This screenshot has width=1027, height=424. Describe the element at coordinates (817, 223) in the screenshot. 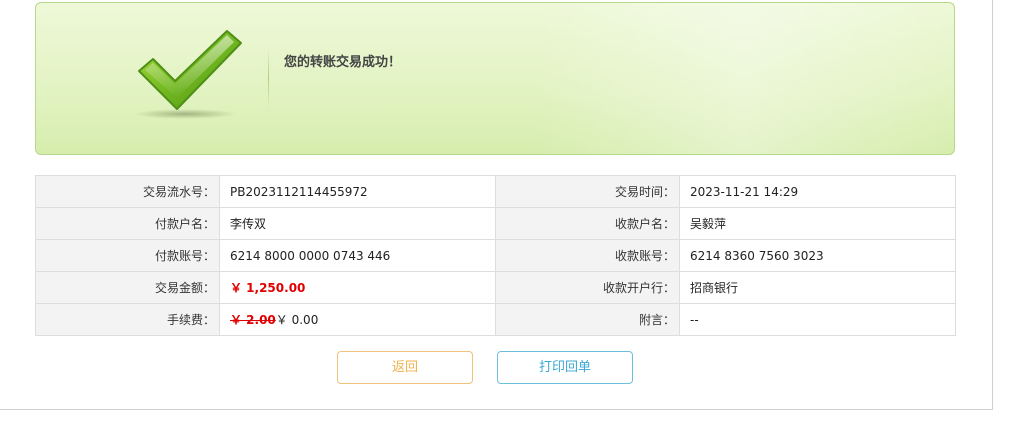

I see `payee-name-value: 吴毅萍` at that location.